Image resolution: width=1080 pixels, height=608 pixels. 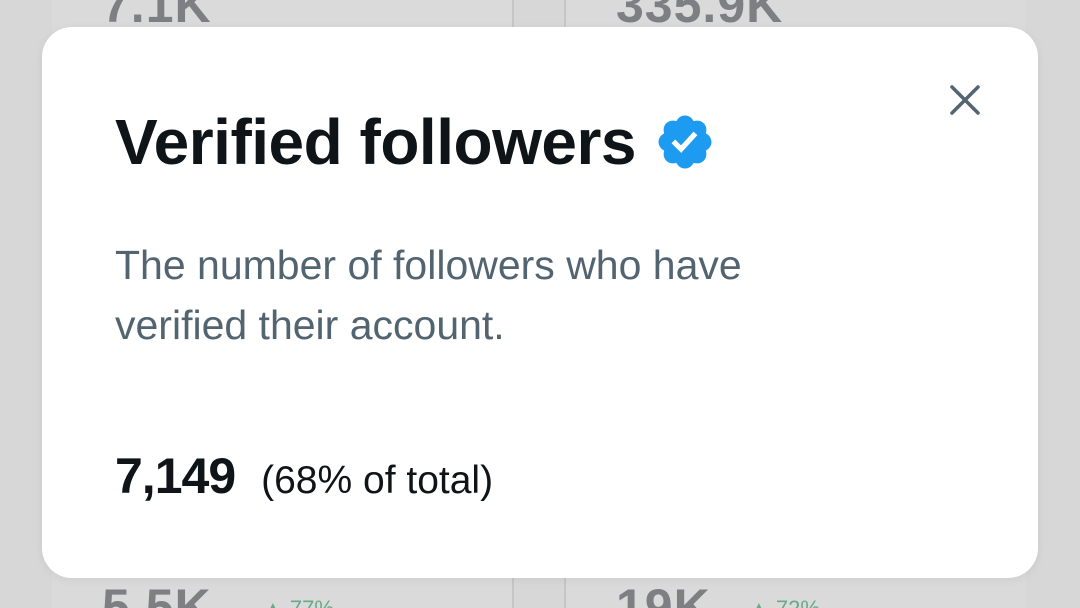 What do you see at coordinates (377, 480) in the screenshot?
I see `verified-followers-share: (68% of total)` at bounding box center [377, 480].